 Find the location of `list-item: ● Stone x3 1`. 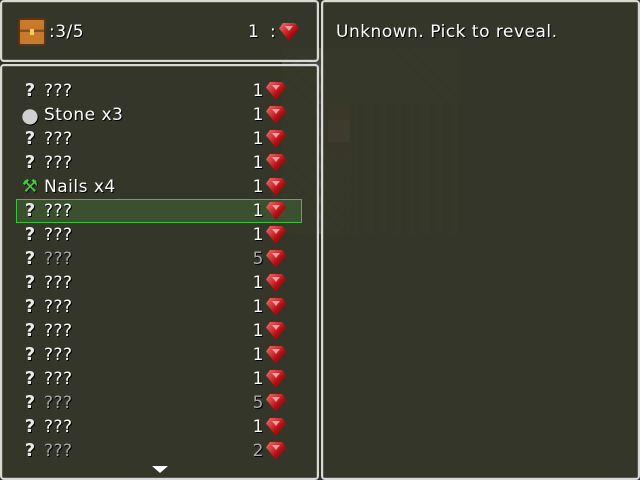

list-item: ● Stone x3 1 is located at coordinates (159, 115).